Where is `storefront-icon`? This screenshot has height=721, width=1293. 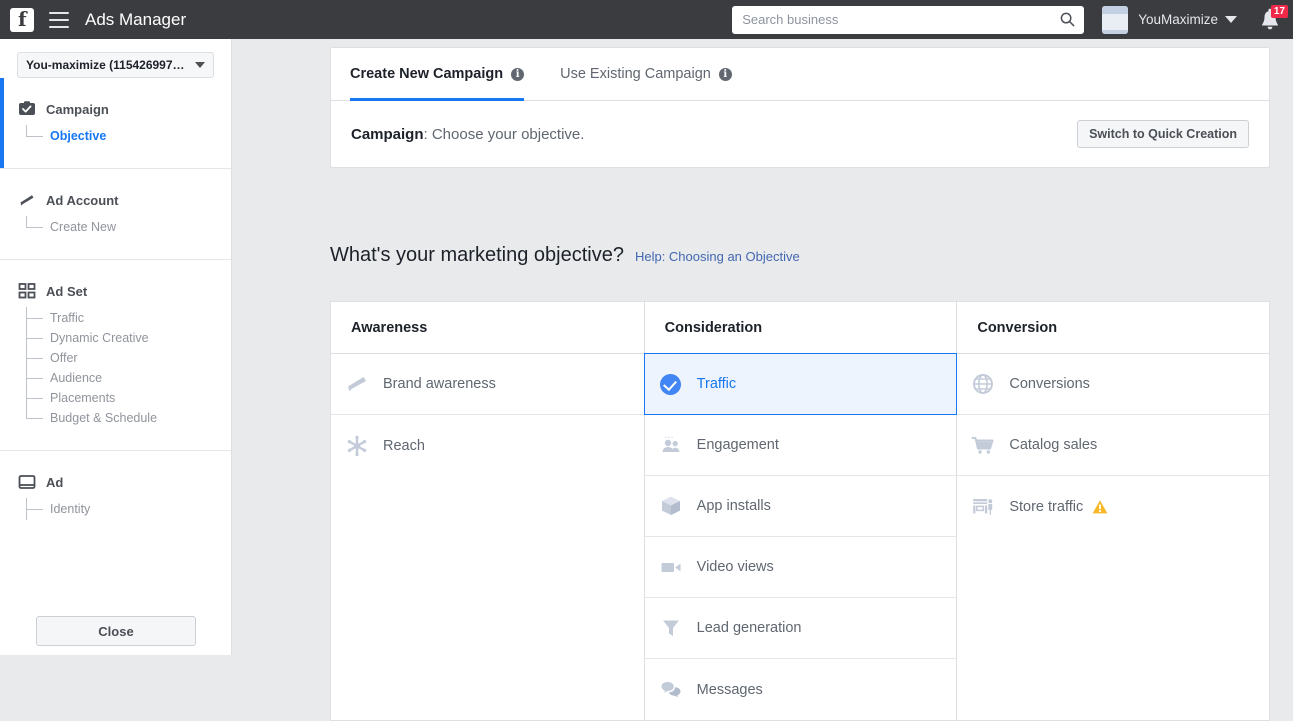
storefront-icon is located at coordinates (983, 507).